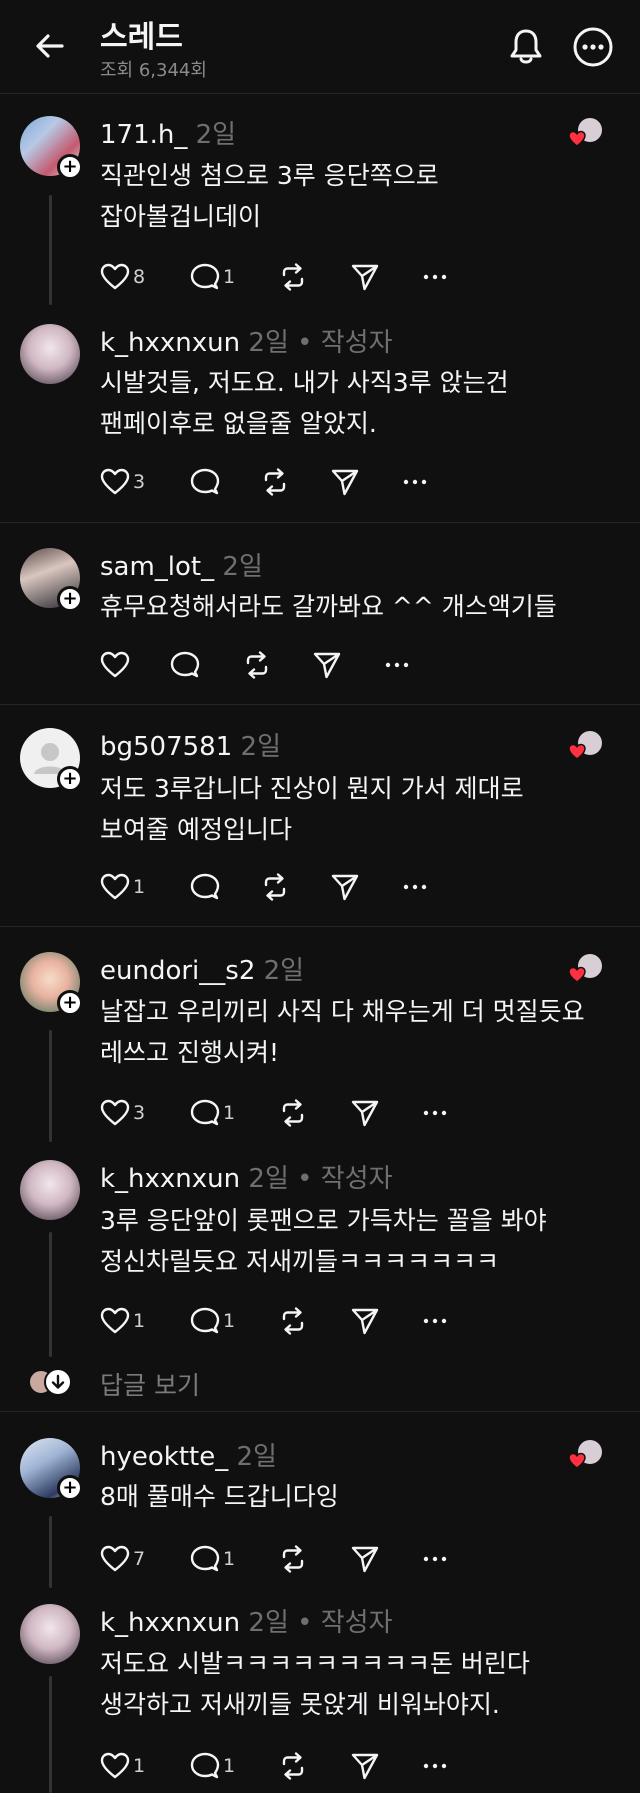  What do you see at coordinates (310, 277) in the screenshot?
I see `post-actions: 8 1` at bounding box center [310, 277].